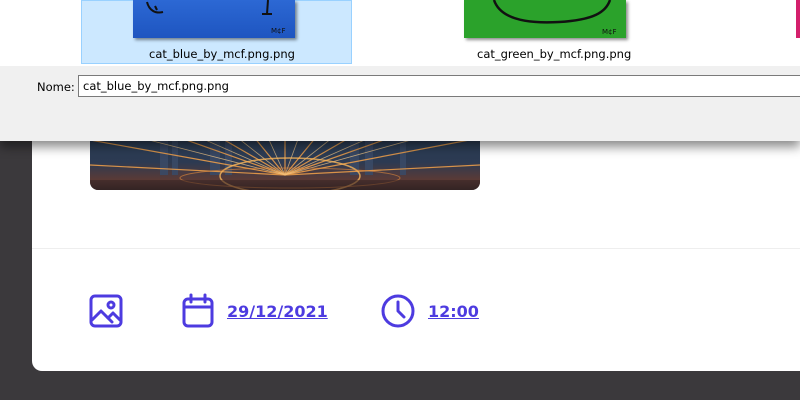 The width and height of the screenshot is (800, 400). What do you see at coordinates (798, 19) in the screenshot?
I see `file-thumbnail` at bounding box center [798, 19].